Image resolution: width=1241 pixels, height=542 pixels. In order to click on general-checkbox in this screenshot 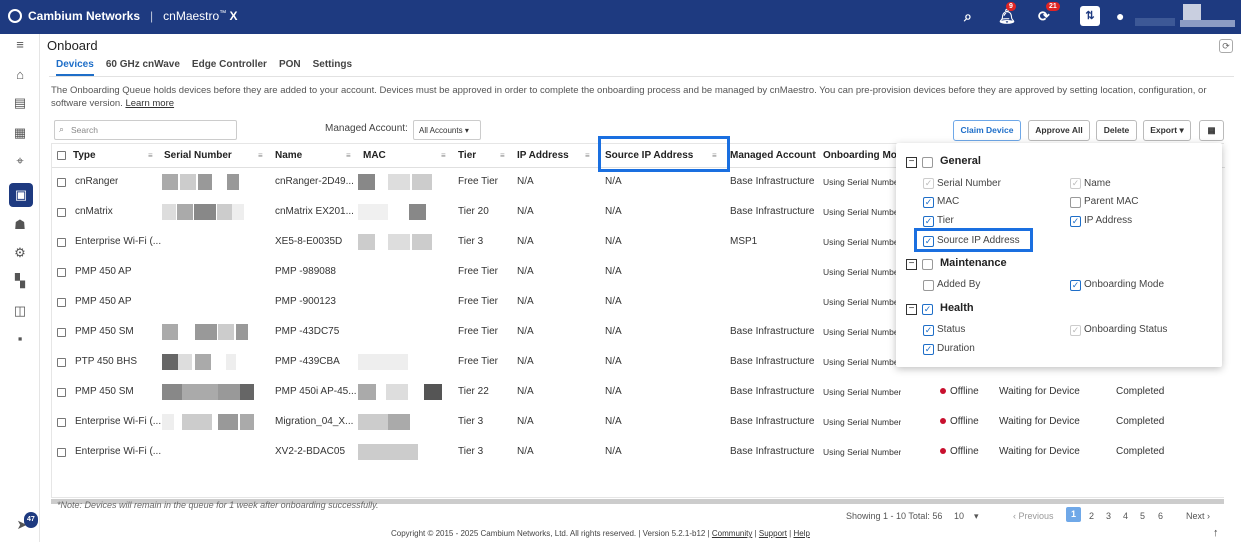, I will do `click(927, 162)`.